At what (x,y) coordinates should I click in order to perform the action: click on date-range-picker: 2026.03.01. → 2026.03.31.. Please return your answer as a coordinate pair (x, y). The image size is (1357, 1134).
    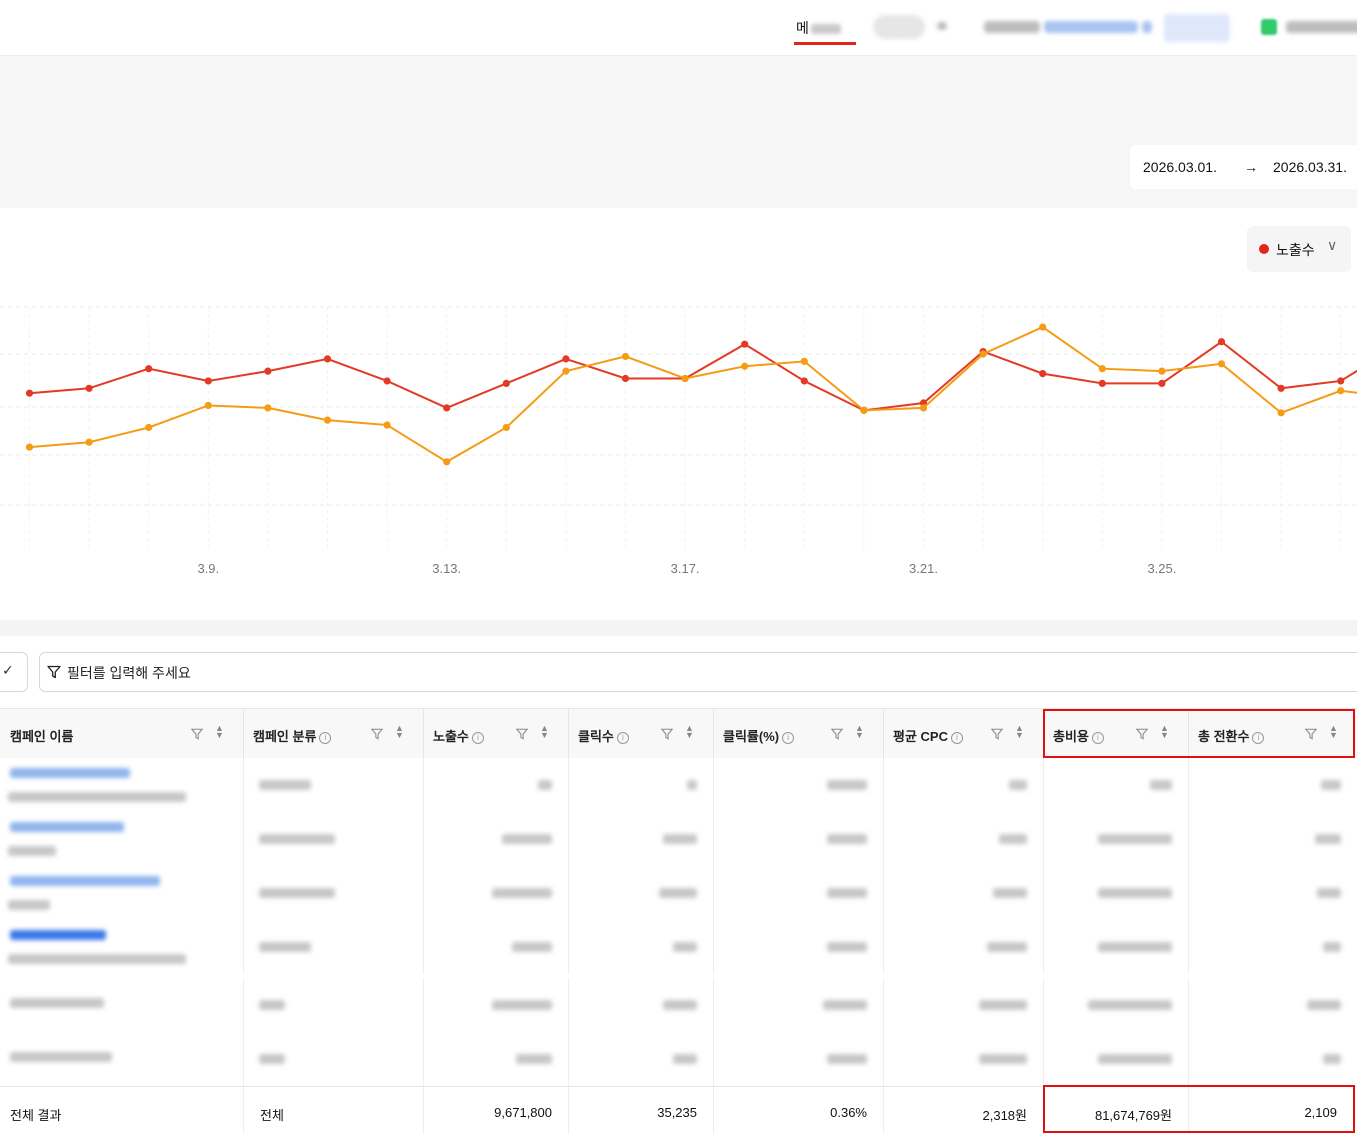
    Looking at the image, I should click on (1243, 167).